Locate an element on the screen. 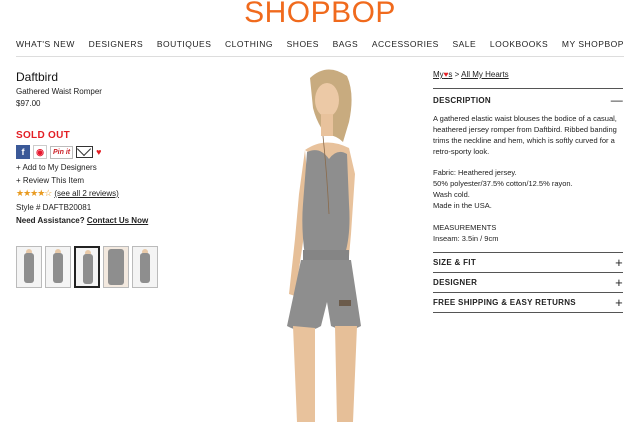  share-bar: f ◉ Pin it ♥ is located at coordinates (126, 152).